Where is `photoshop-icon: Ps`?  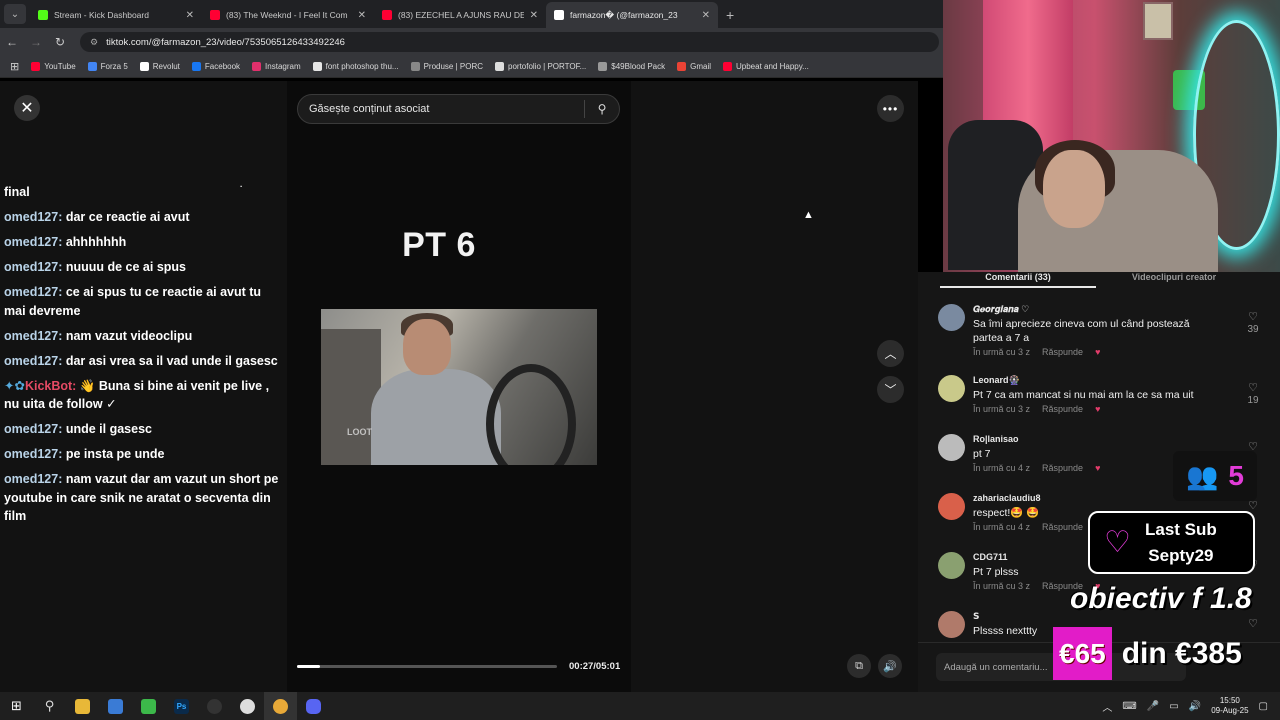
photoshop-icon: Ps is located at coordinates (181, 706).